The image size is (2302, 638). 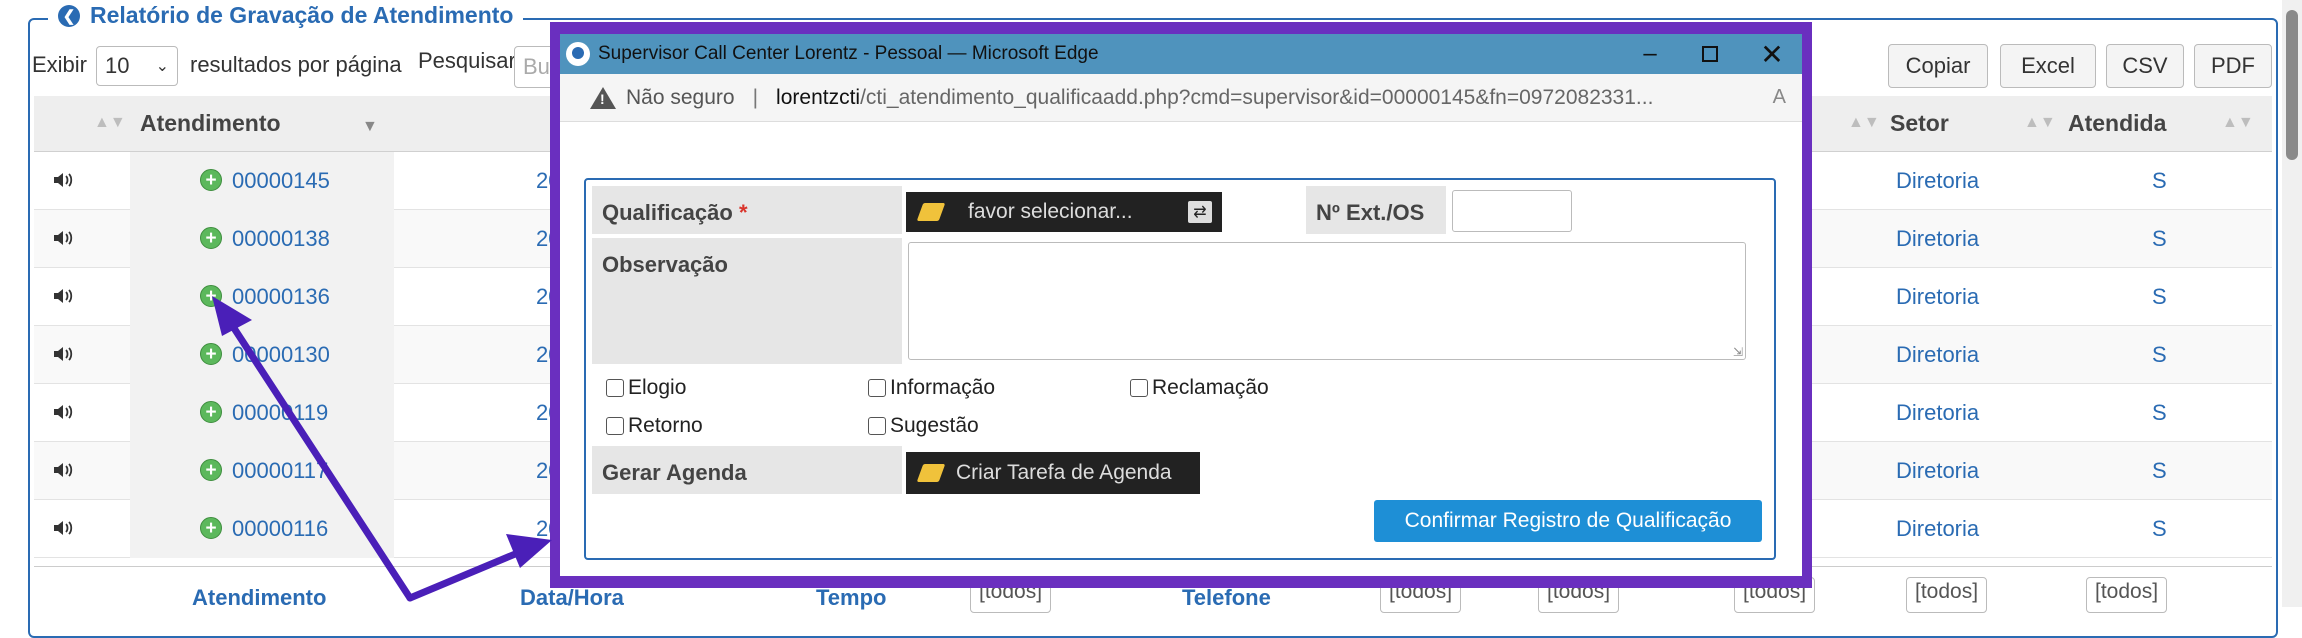 What do you see at coordinates (465, 575) in the screenshot?
I see `annotation-arrow-right` at bounding box center [465, 575].